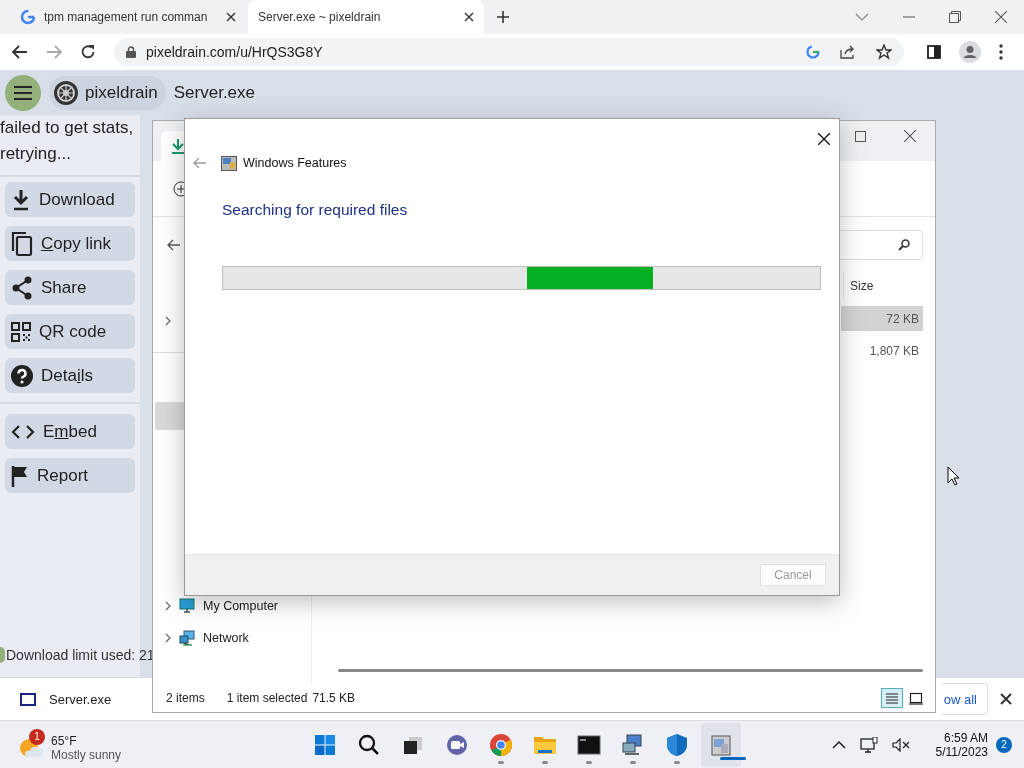  Describe the element at coordinates (883, 285) in the screenshot. I see `column-header: Size` at that location.